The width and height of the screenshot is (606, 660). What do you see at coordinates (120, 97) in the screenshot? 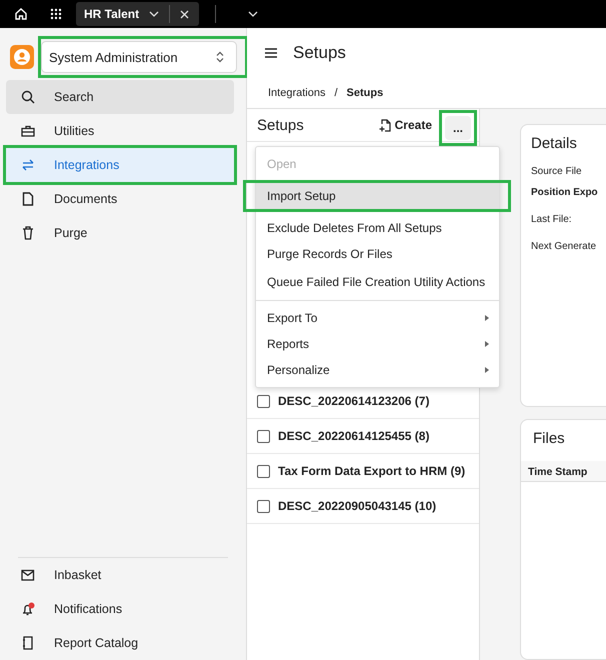
I see `nav-item: Search` at bounding box center [120, 97].